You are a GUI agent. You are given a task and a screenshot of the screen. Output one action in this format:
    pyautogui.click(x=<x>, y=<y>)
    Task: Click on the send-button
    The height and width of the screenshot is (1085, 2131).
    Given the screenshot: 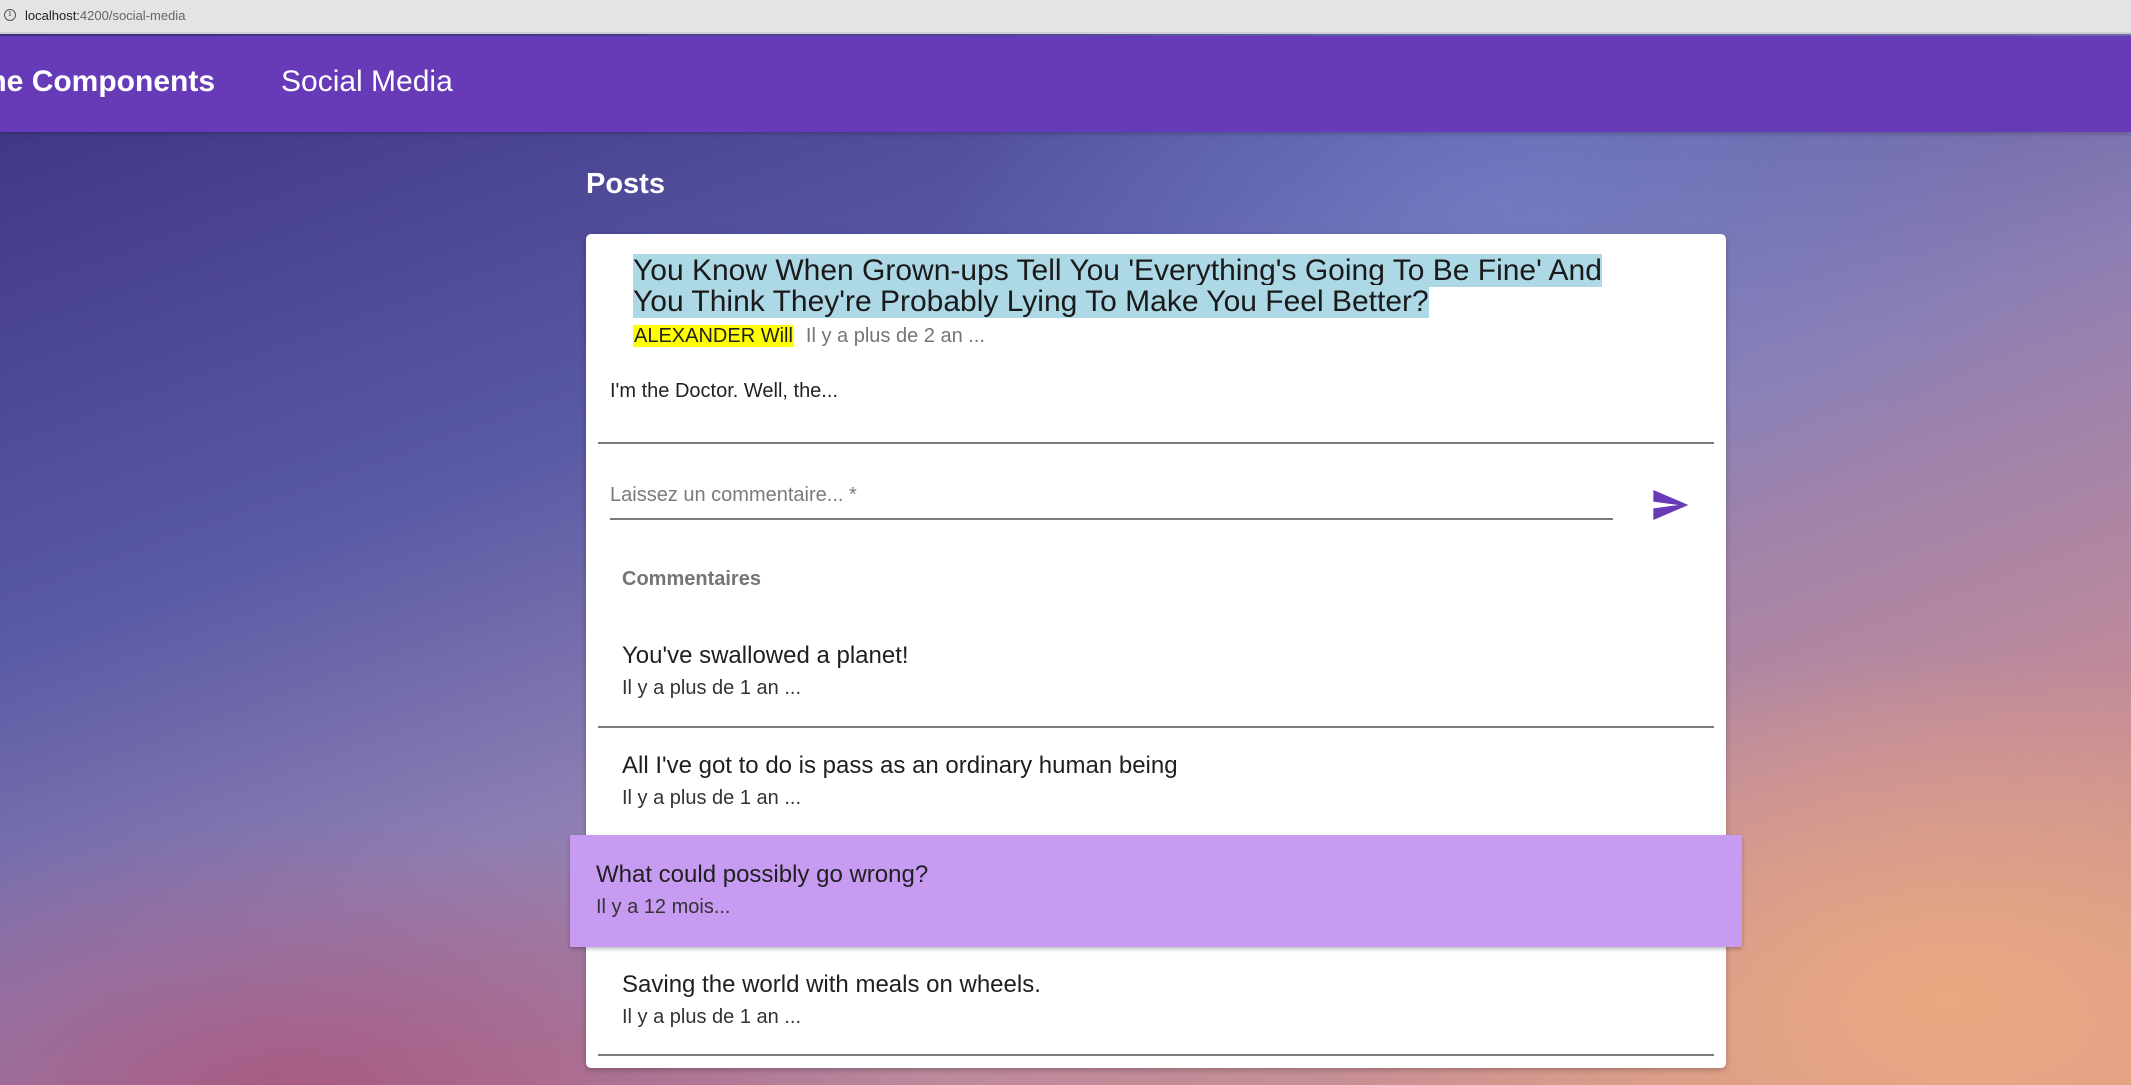 What is the action you would take?
    pyautogui.click(x=1670, y=506)
    